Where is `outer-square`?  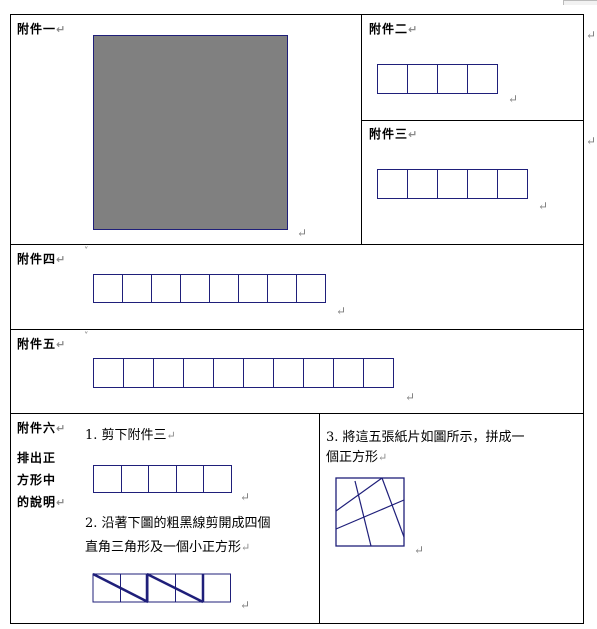
outer-square is located at coordinates (370, 512).